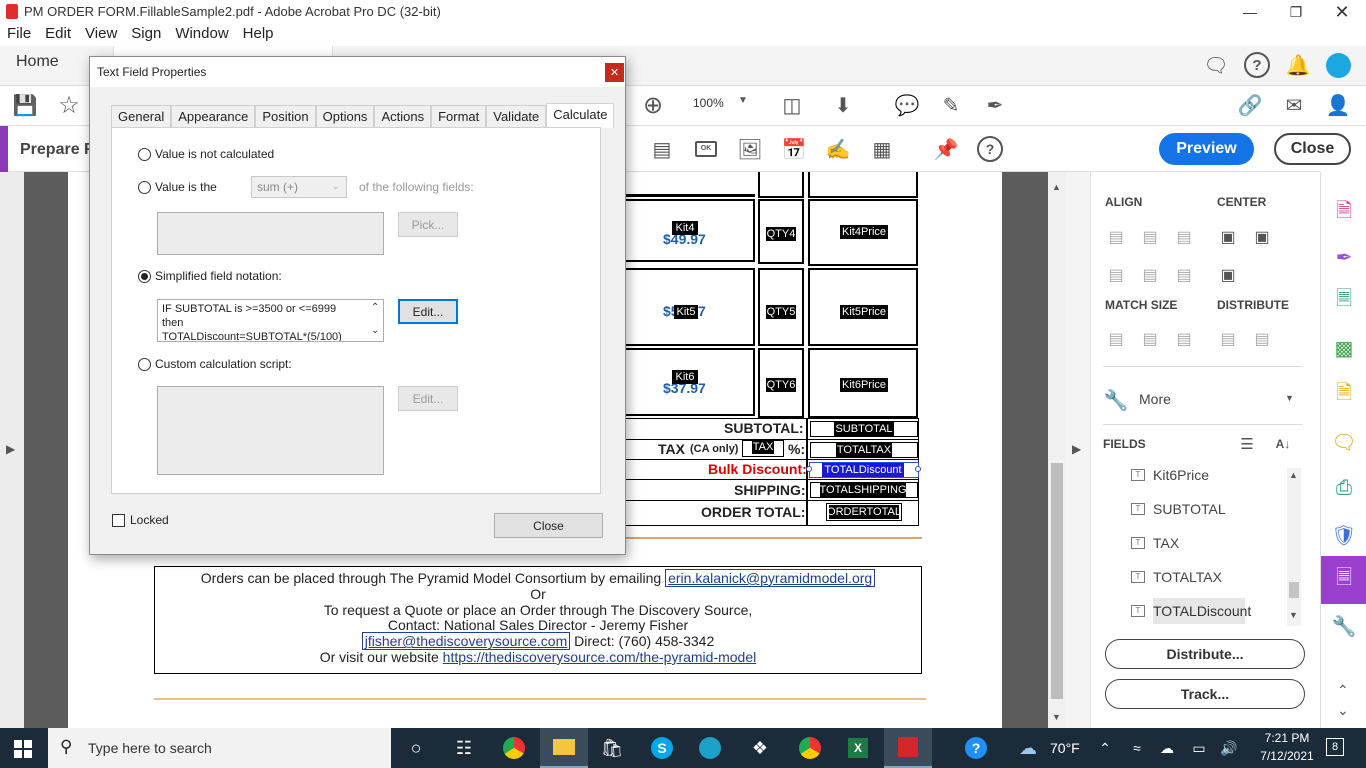  Describe the element at coordinates (1338, 65) in the screenshot. I see `avatar` at that location.